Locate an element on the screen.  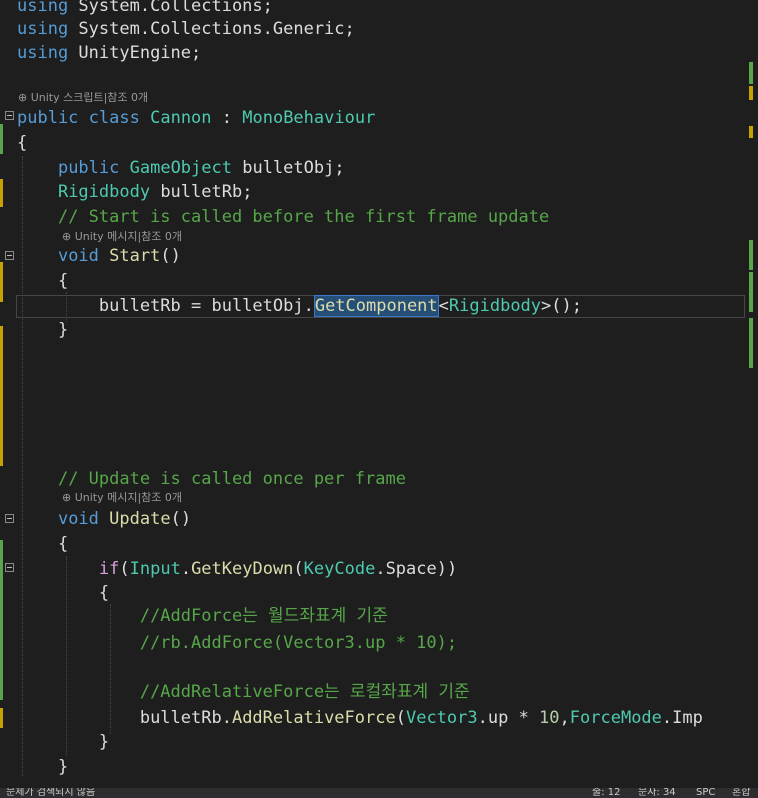
codelens-start-references: ⊕ Unity 메시지|참조 0개 is located at coordinates (122, 237).